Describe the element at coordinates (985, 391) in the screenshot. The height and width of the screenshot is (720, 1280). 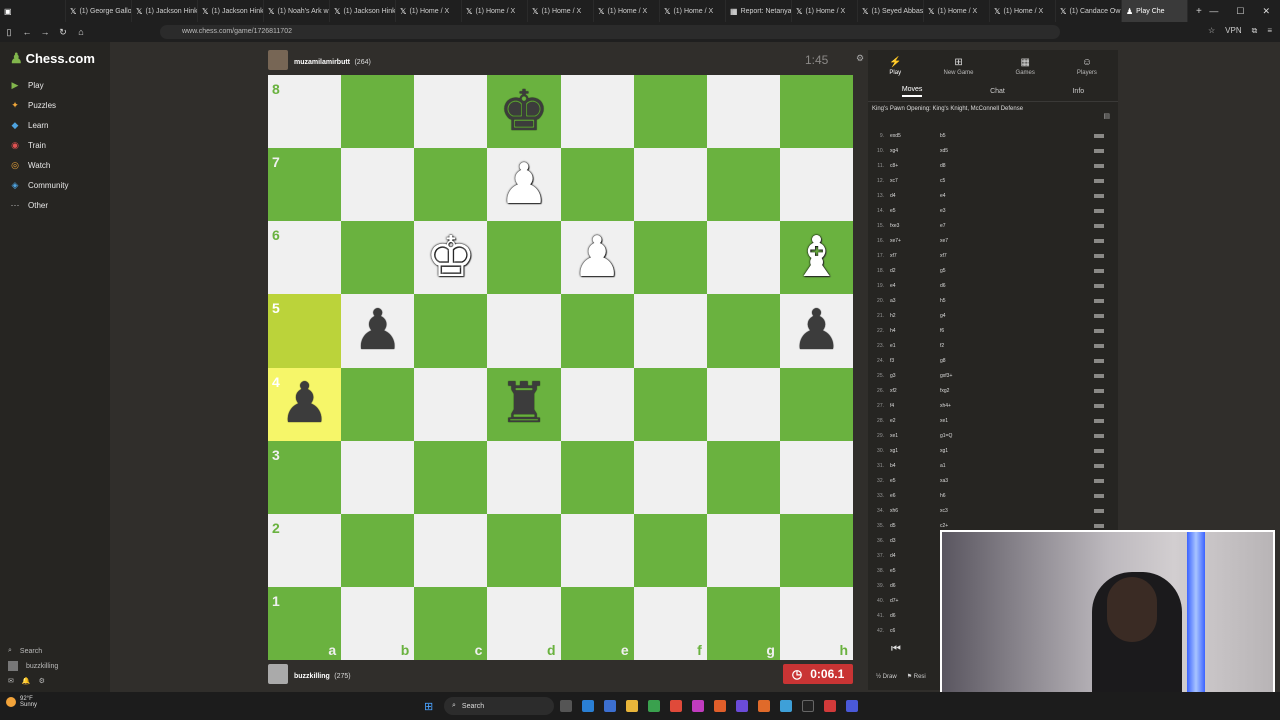
I see `black-move: fxg2` at that location.